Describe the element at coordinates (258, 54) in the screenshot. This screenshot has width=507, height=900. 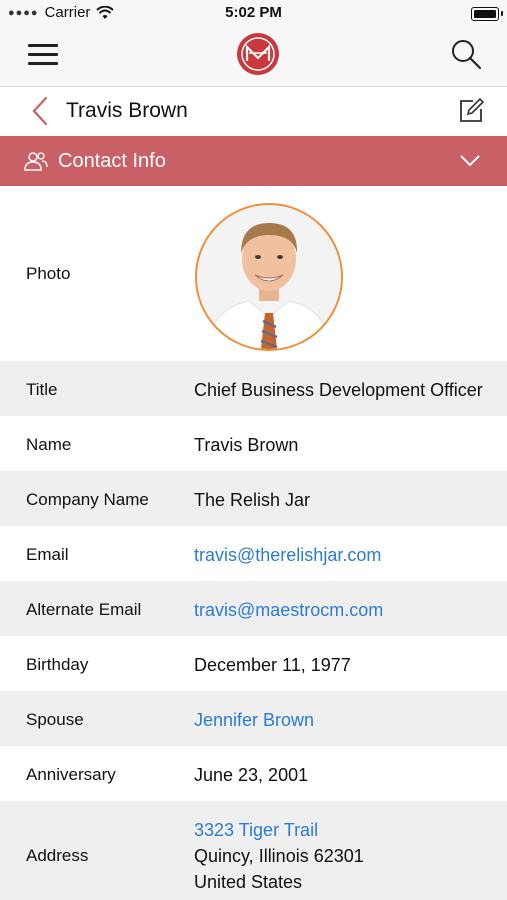
I see `app-logo-icon` at that location.